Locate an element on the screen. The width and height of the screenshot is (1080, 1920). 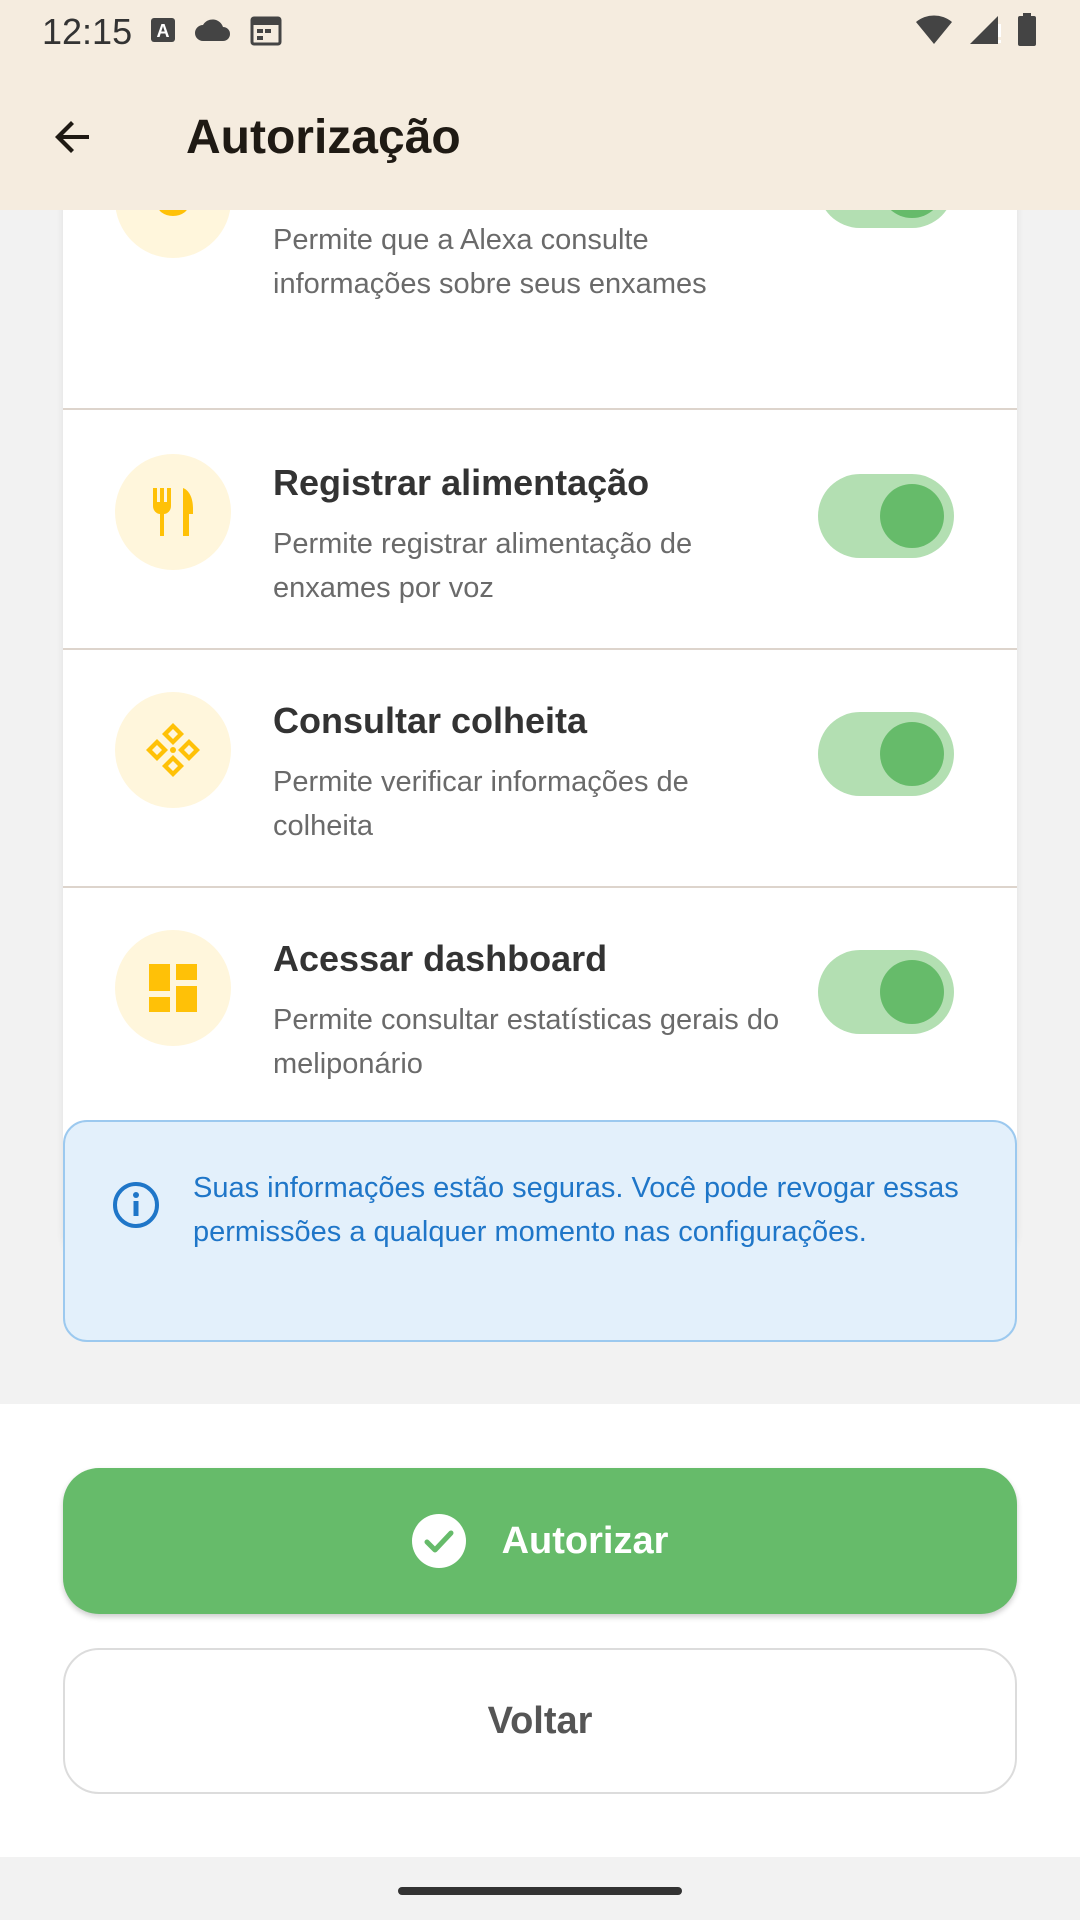
signal-icon is located at coordinates (985, 32).